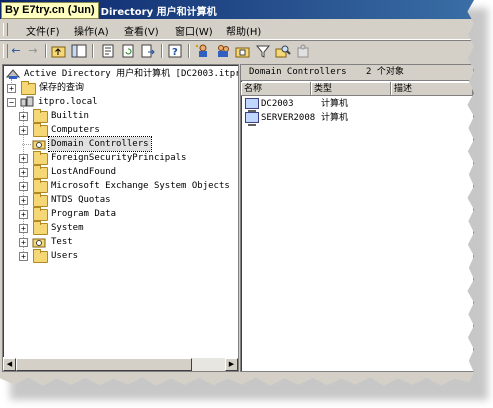 The width and height of the screenshot is (493, 408). I want to click on export-list-icon, so click(148, 51).